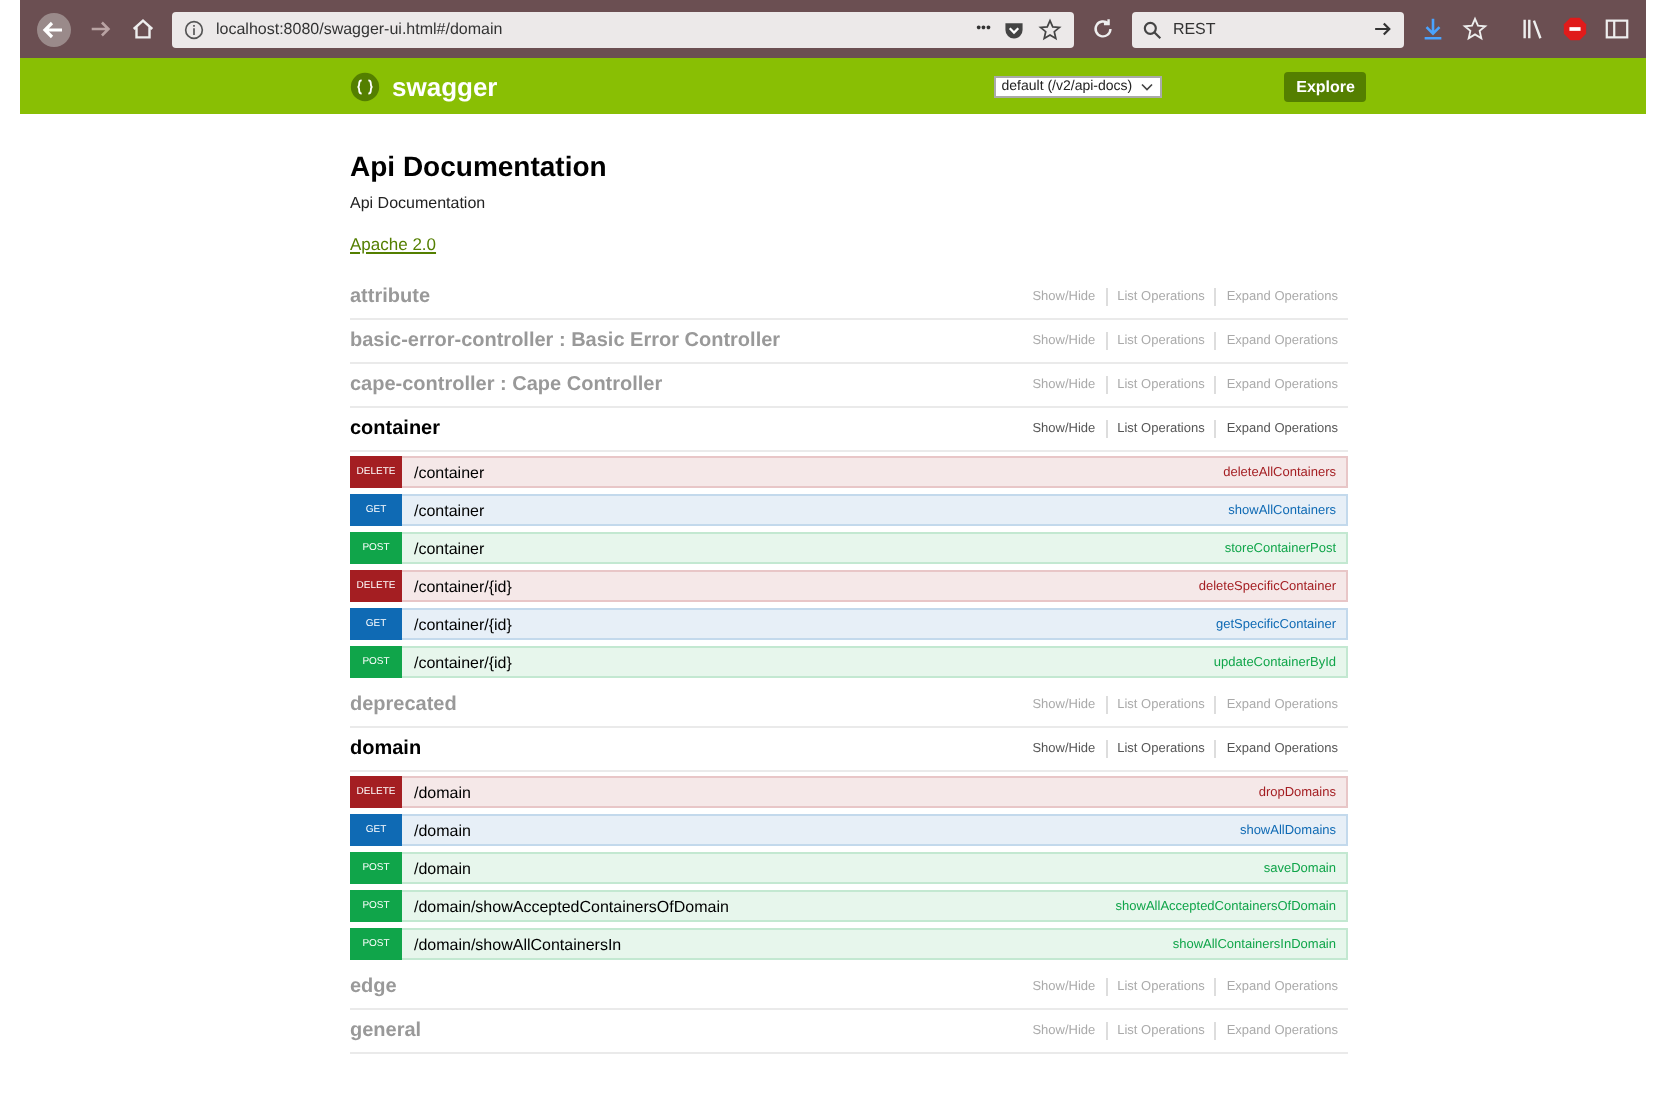 The image size is (1666, 1096). What do you see at coordinates (565, 341) in the screenshot?
I see `resource-title: basic-error-controller : Basic Error Controller` at bounding box center [565, 341].